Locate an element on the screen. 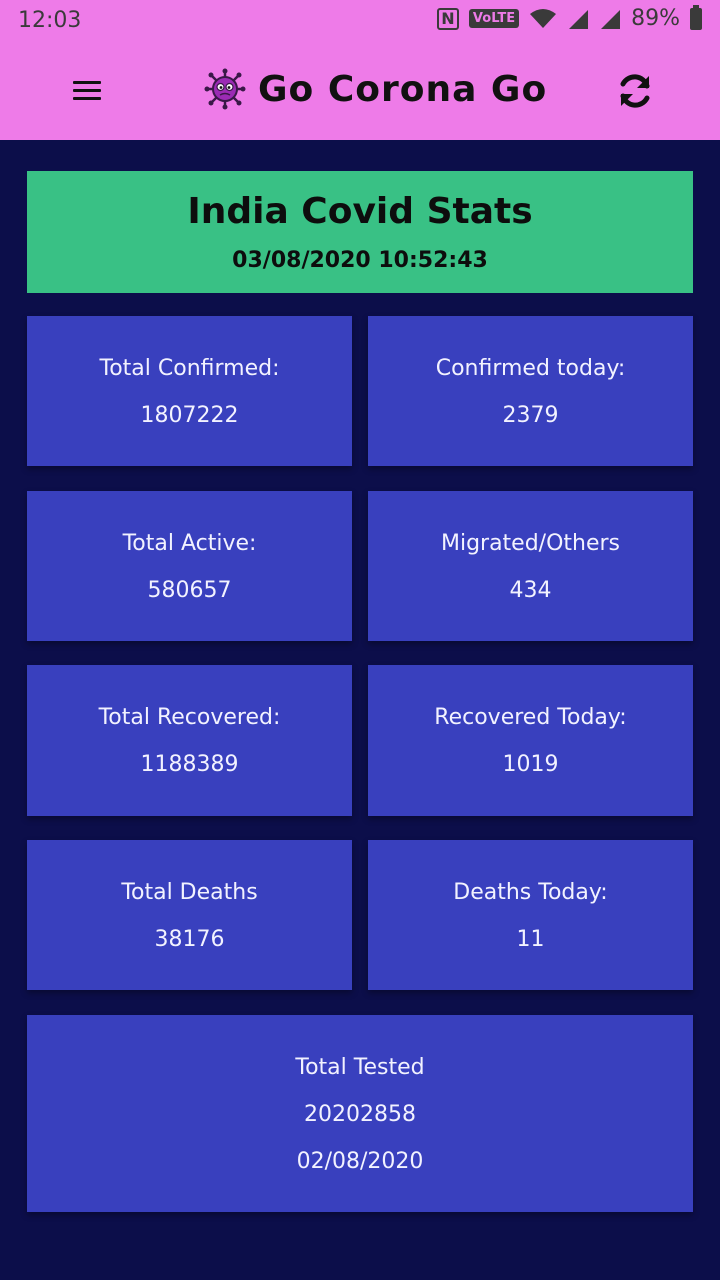  app-brand: Go Corona Go is located at coordinates (375, 89).